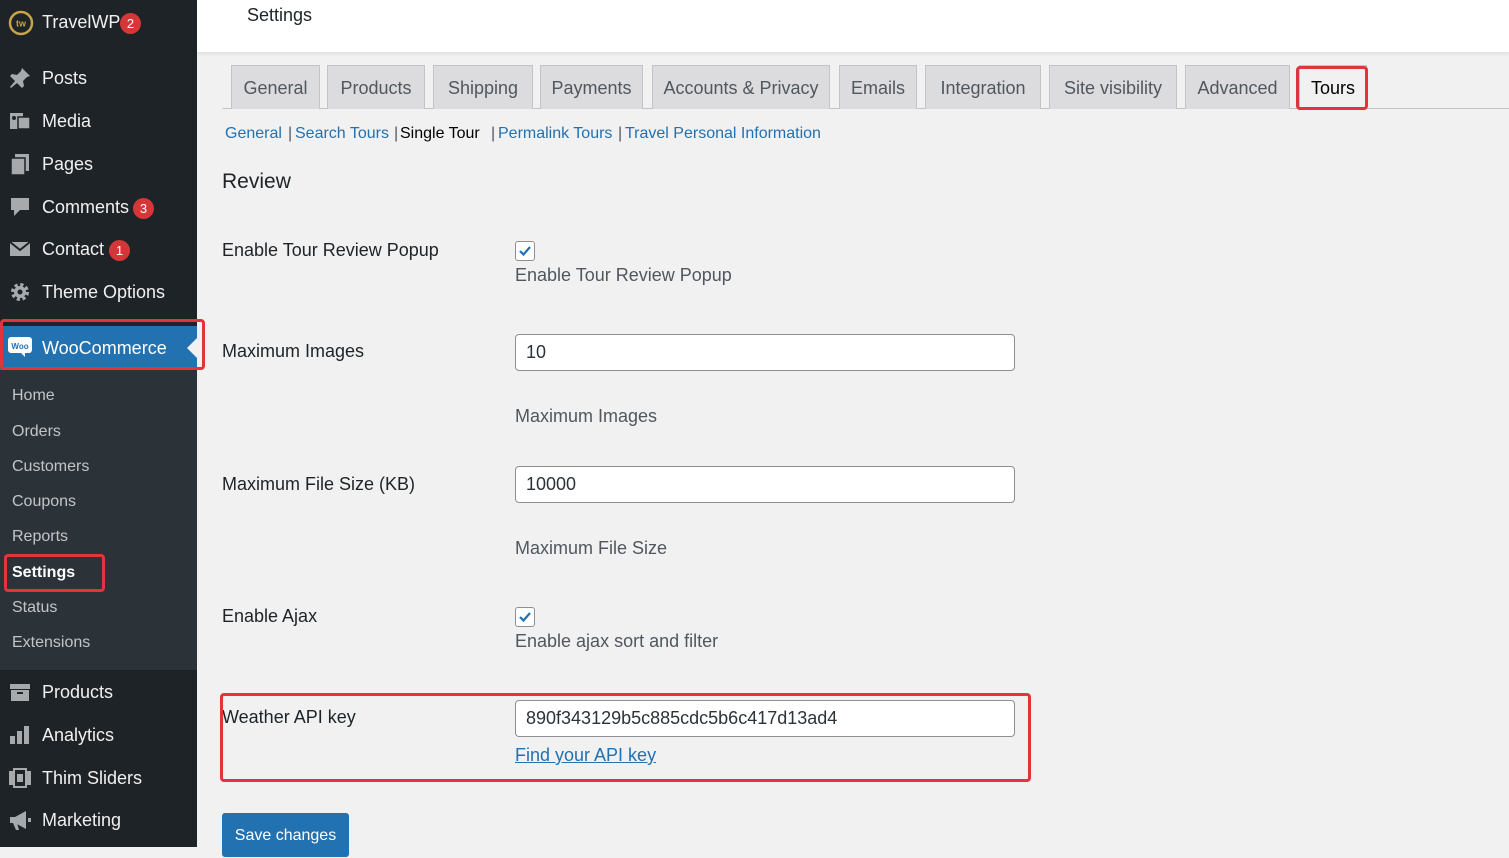 The width and height of the screenshot is (1509, 858). I want to click on updates-badge: 2, so click(130, 23).